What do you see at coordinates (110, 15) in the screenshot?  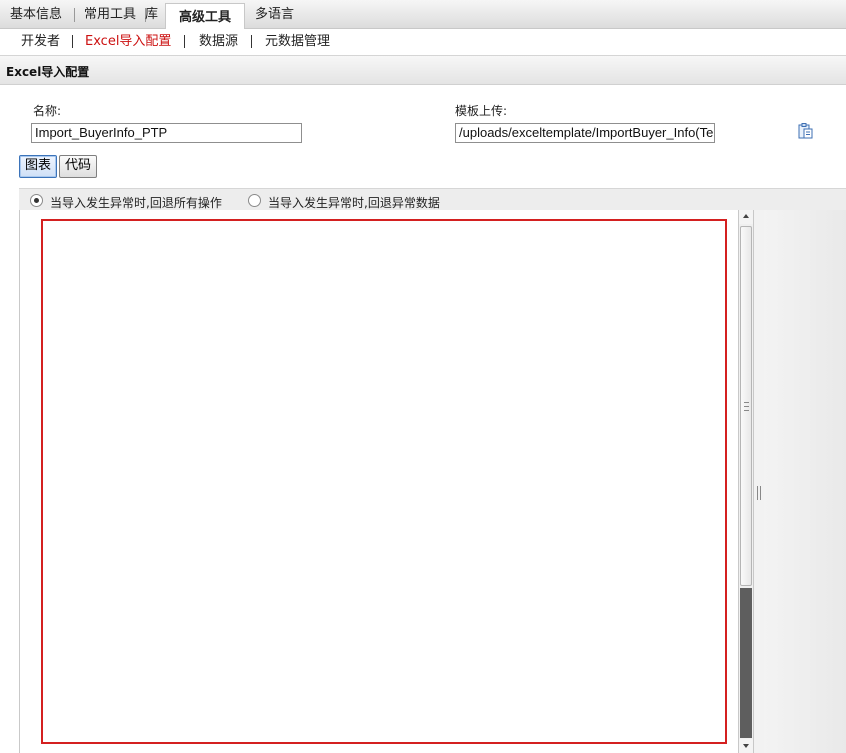 I see `tab-common-tools: 常用工具` at bounding box center [110, 15].